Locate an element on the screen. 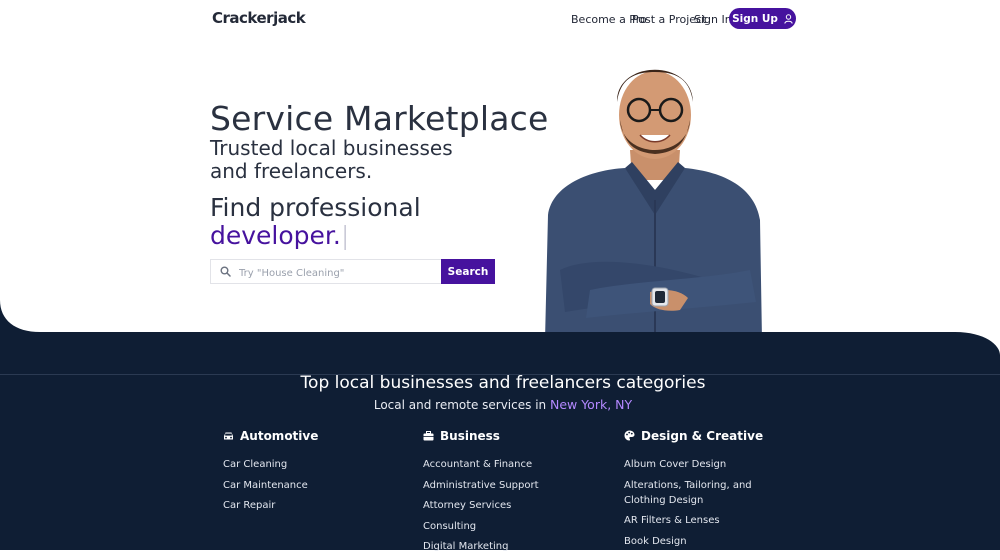 This screenshot has height=560, width=1000. category-heading: Business is located at coordinates (508, 435).